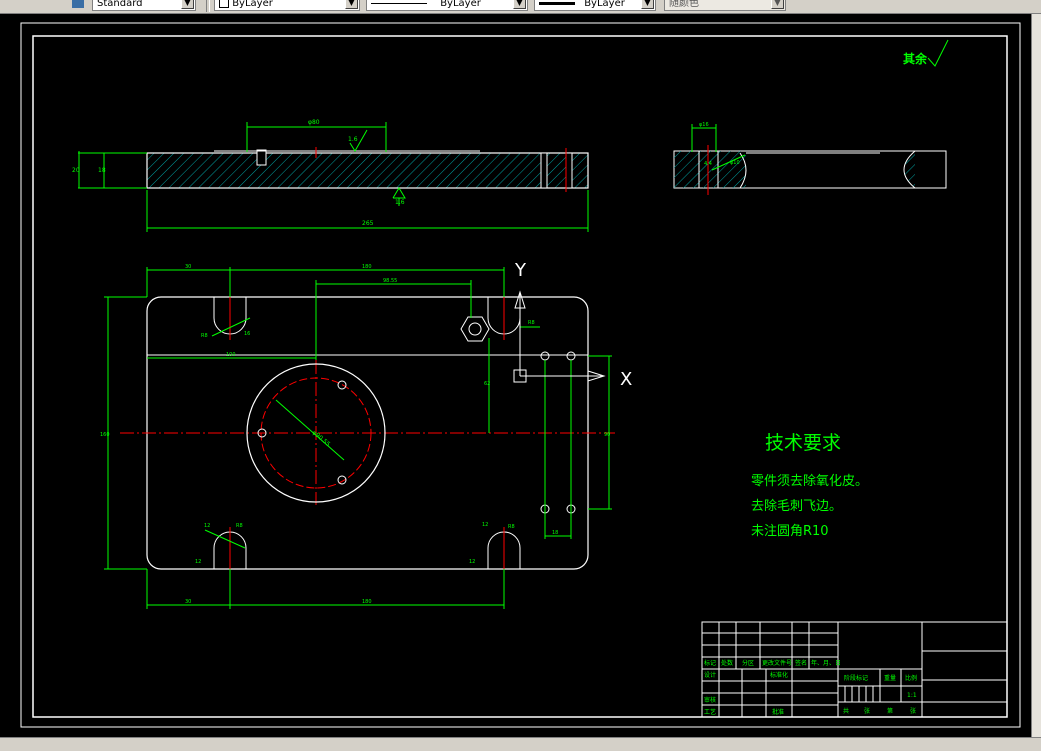 Image resolution: width=1041 pixels, height=751 pixels. Describe the element at coordinates (472, 562) in the screenshot. I see `plan-dim-bottom-right-small: 12` at that location.